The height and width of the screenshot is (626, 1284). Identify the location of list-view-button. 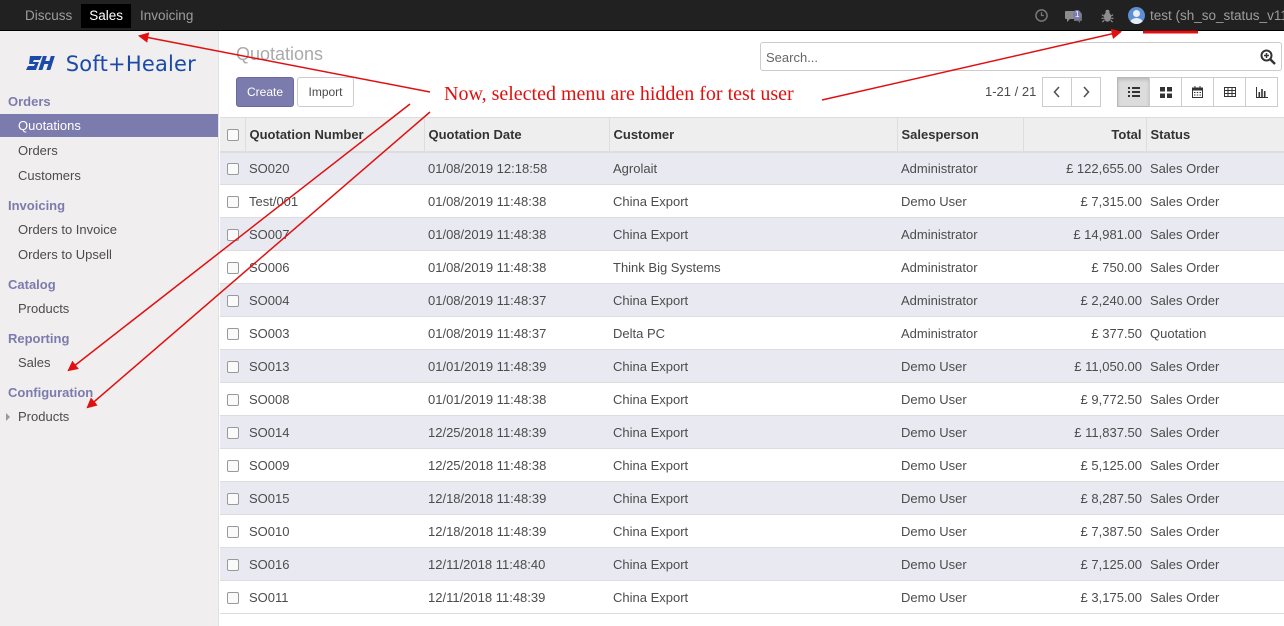
(1133, 92).